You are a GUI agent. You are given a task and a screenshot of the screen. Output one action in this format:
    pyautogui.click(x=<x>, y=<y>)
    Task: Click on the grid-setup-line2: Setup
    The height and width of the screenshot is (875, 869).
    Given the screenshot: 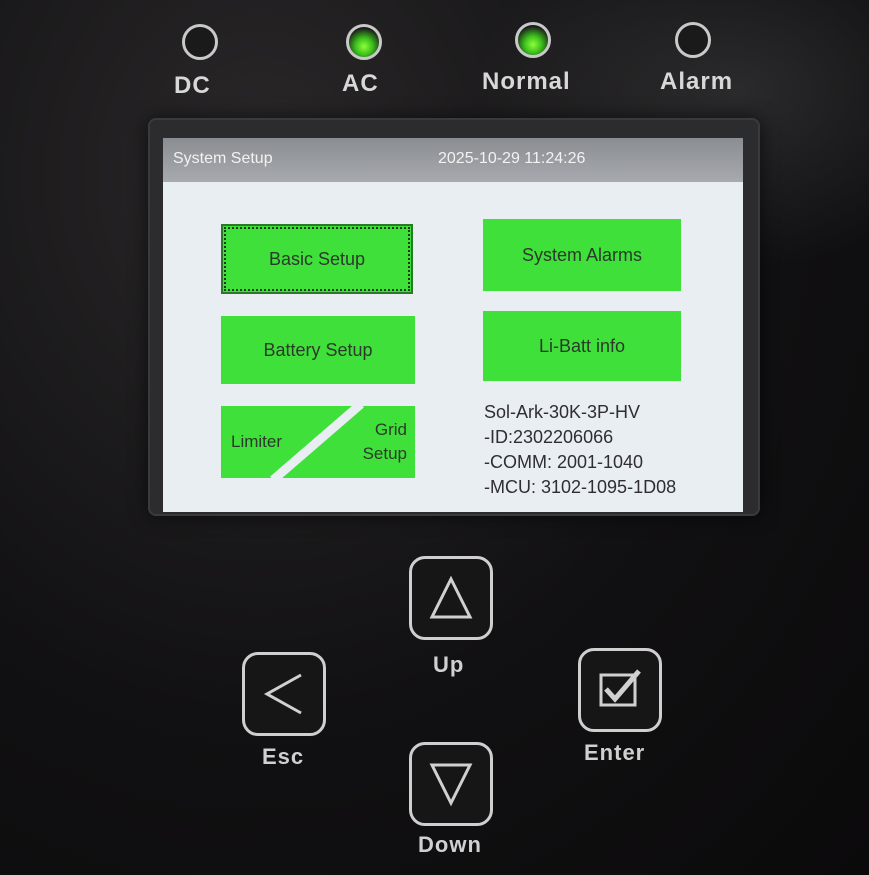 What is the action you would take?
    pyautogui.click(x=384, y=453)
    